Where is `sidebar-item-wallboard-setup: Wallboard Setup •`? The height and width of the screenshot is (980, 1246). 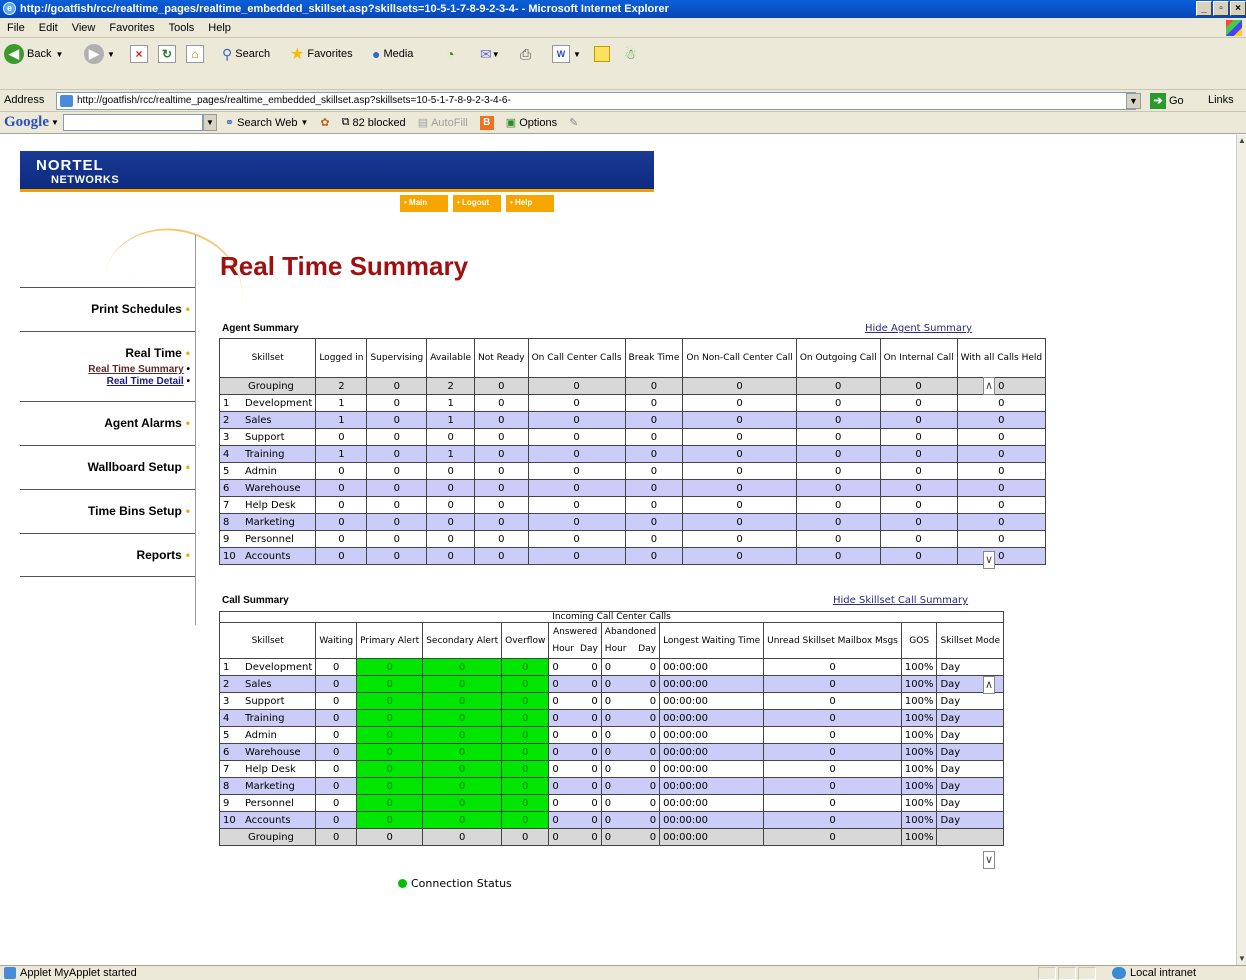 sidebar-item-wallboard-setup: Wallboard Setup • is located at coordinates (108, 467).